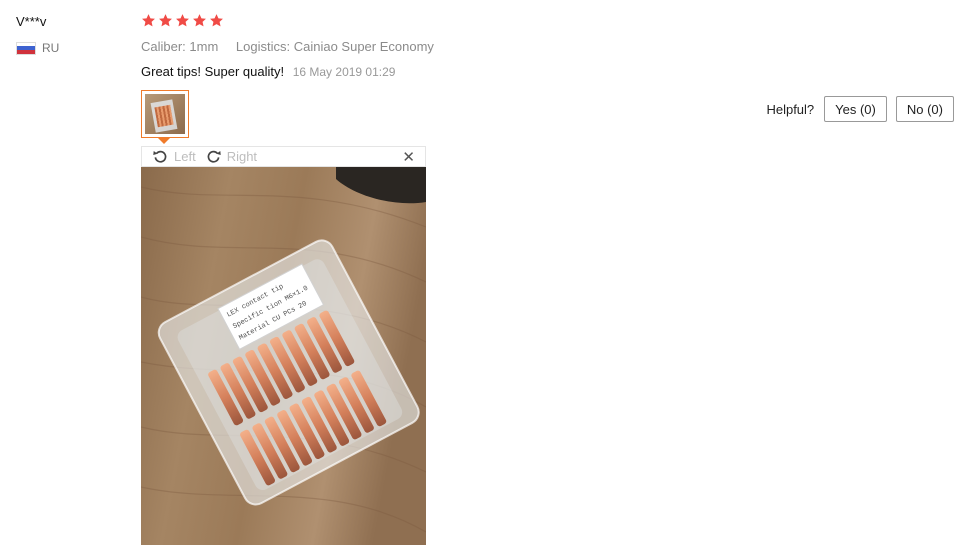 This screenshot has width=973, height=560. I want to click on caliber-attribute: Caliber: 1mm, so click(180, 46).